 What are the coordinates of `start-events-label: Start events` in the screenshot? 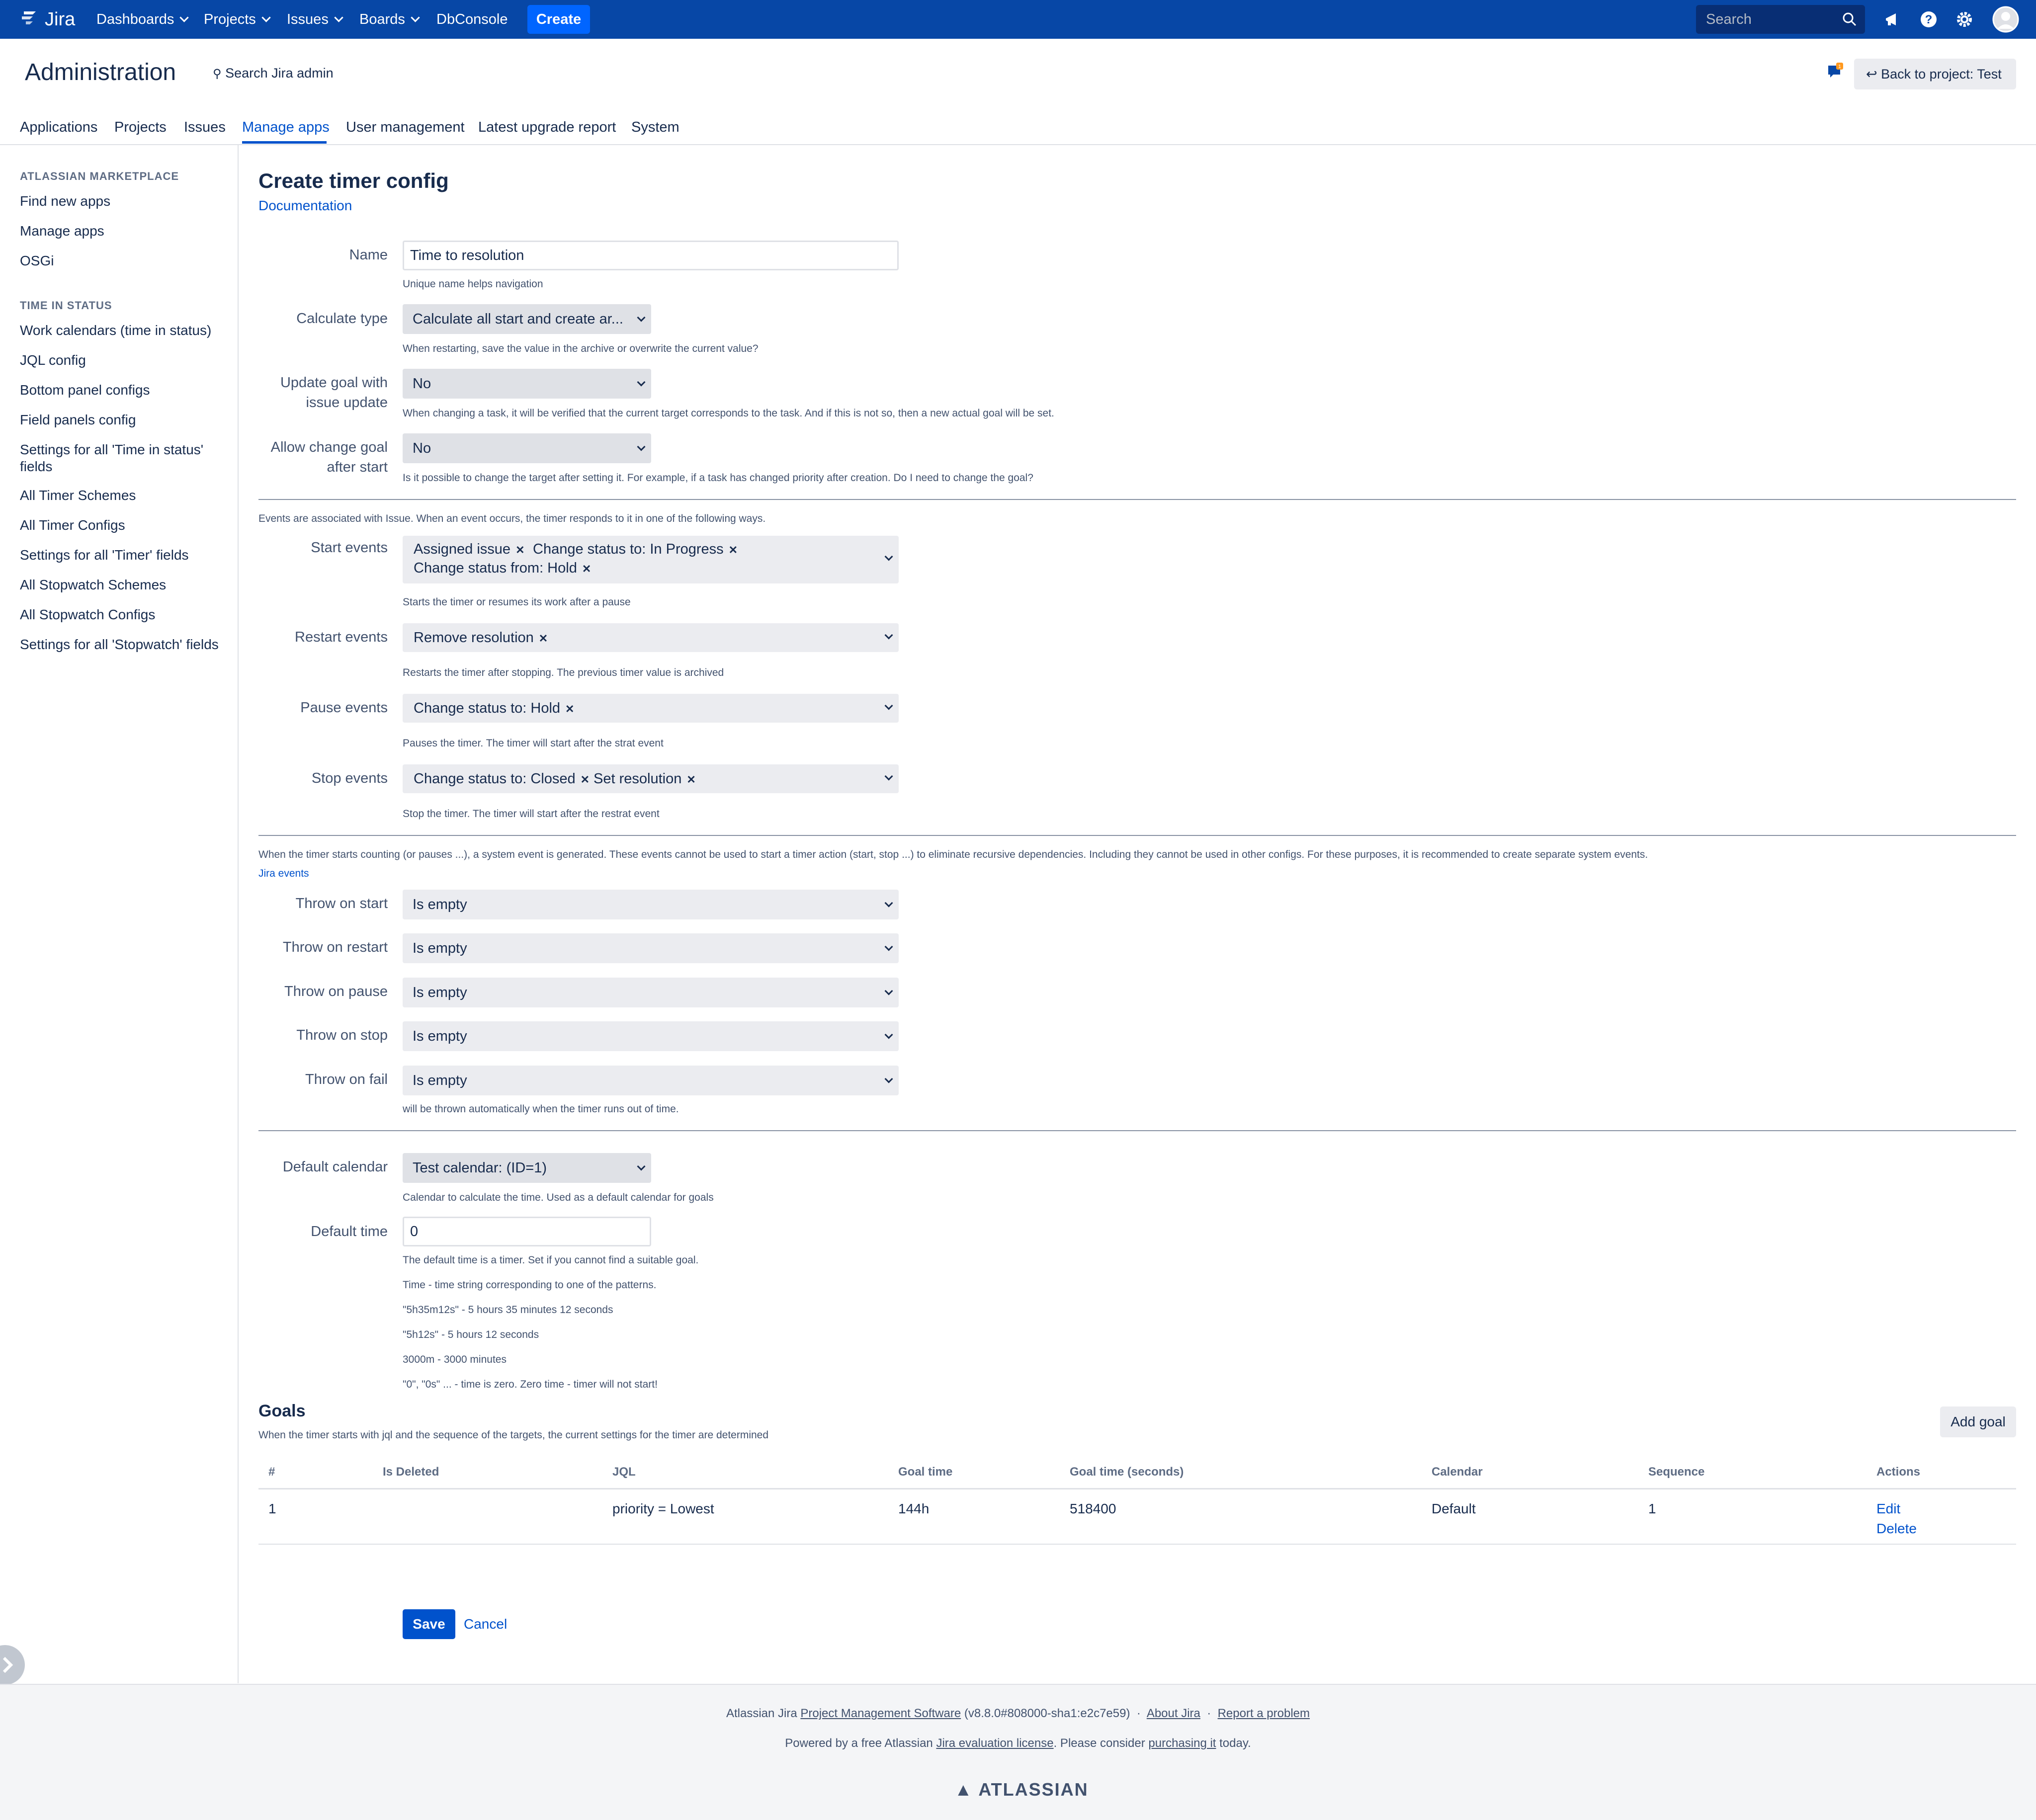 It's located at (349, 548).